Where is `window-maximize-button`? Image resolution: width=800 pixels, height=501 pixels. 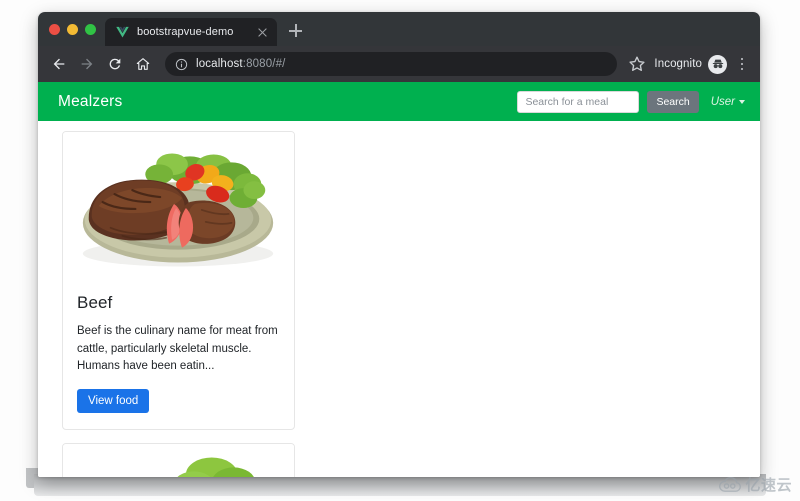
window-maximize-button is located at coordinates (90, 29).